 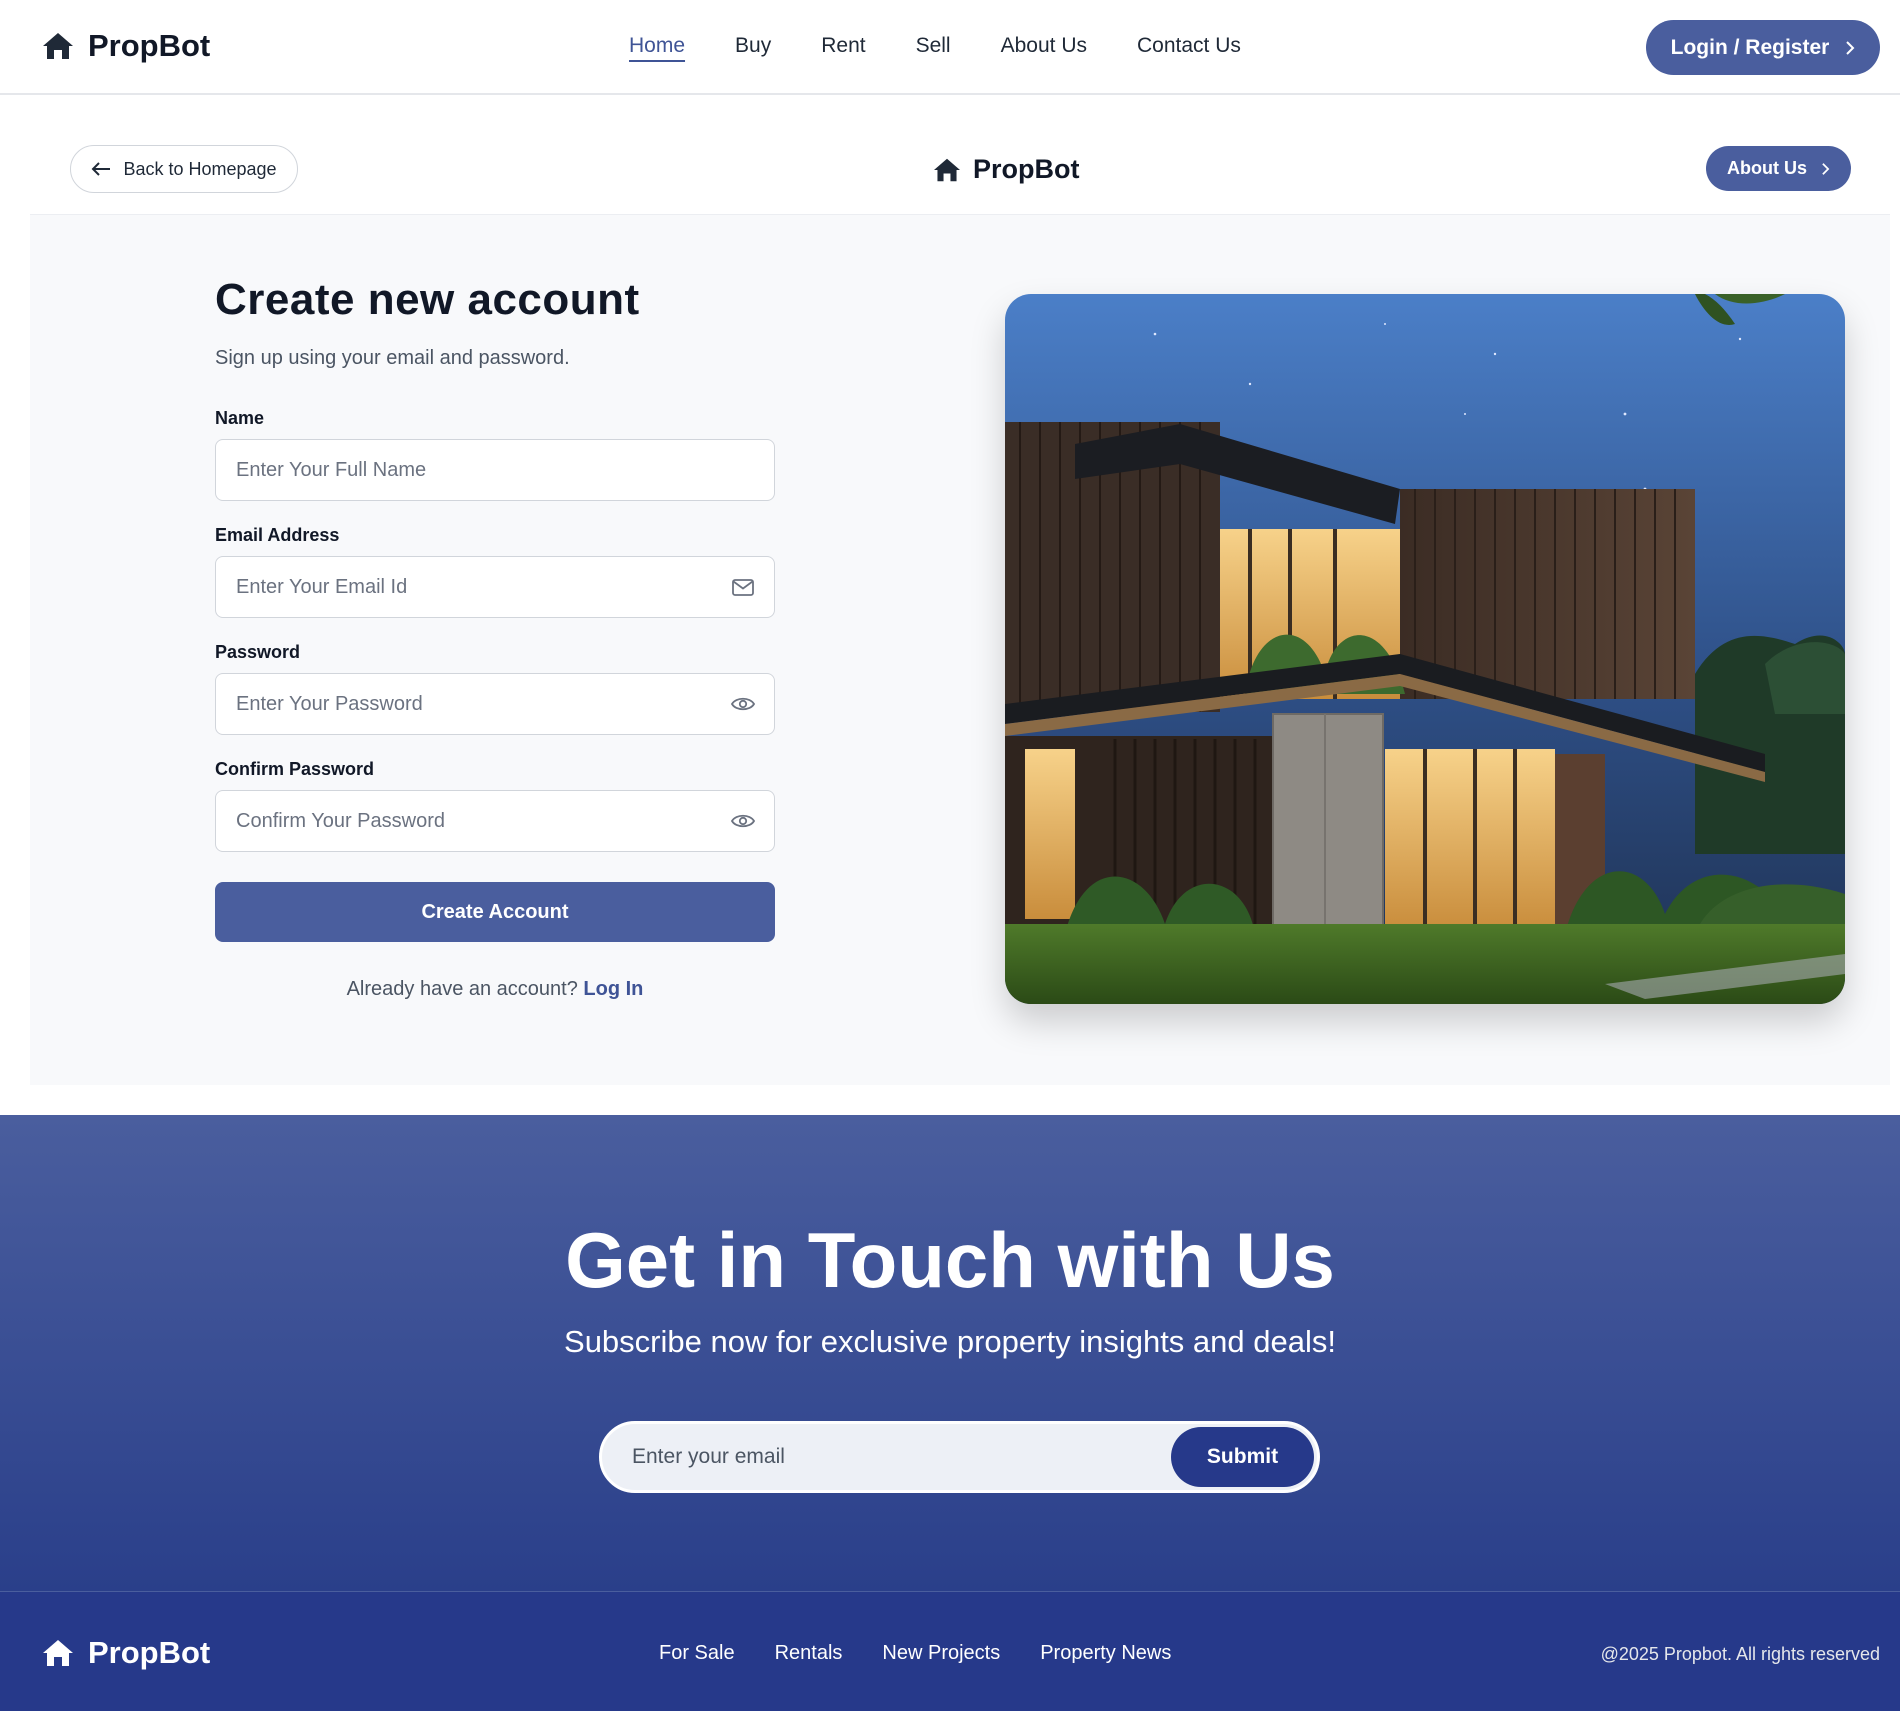 I want to click on login-prompt: Already have an account? Log In, so click(x=495, y=989).